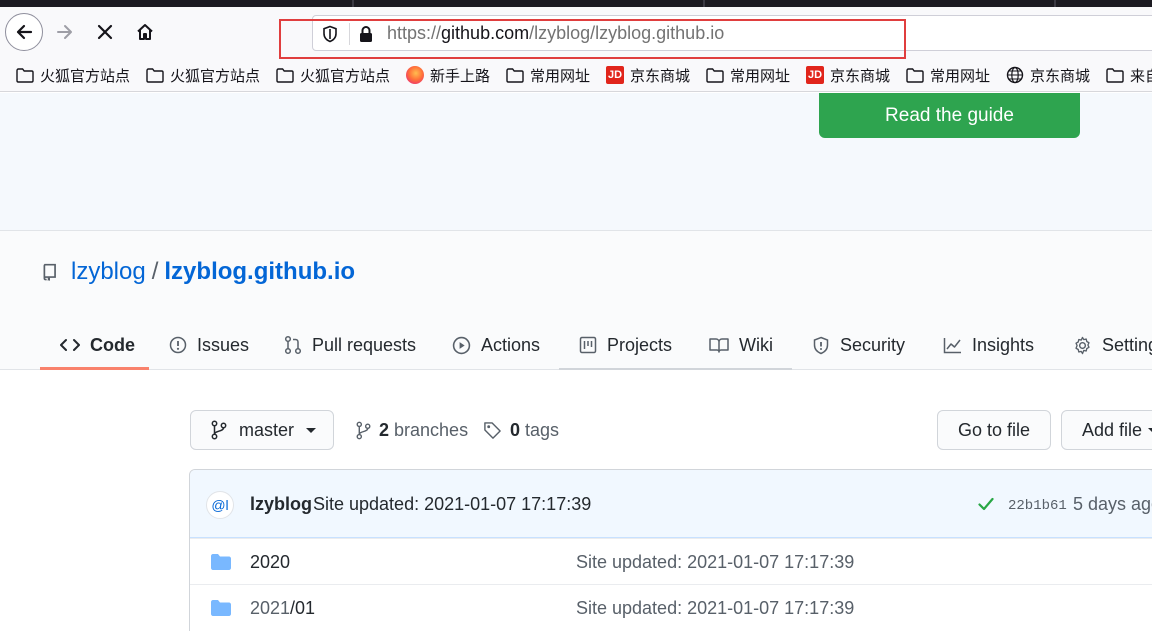  Describe the element at coordinates (1129, 75) in the screenshot. I see `bookmark-item: 来自` at that location.